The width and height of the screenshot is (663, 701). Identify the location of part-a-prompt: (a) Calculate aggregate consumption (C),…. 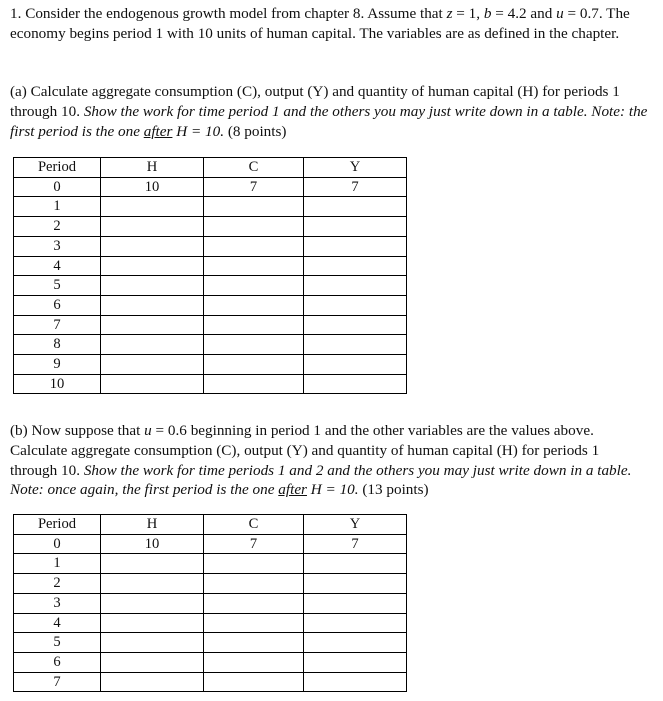
(330, 111).